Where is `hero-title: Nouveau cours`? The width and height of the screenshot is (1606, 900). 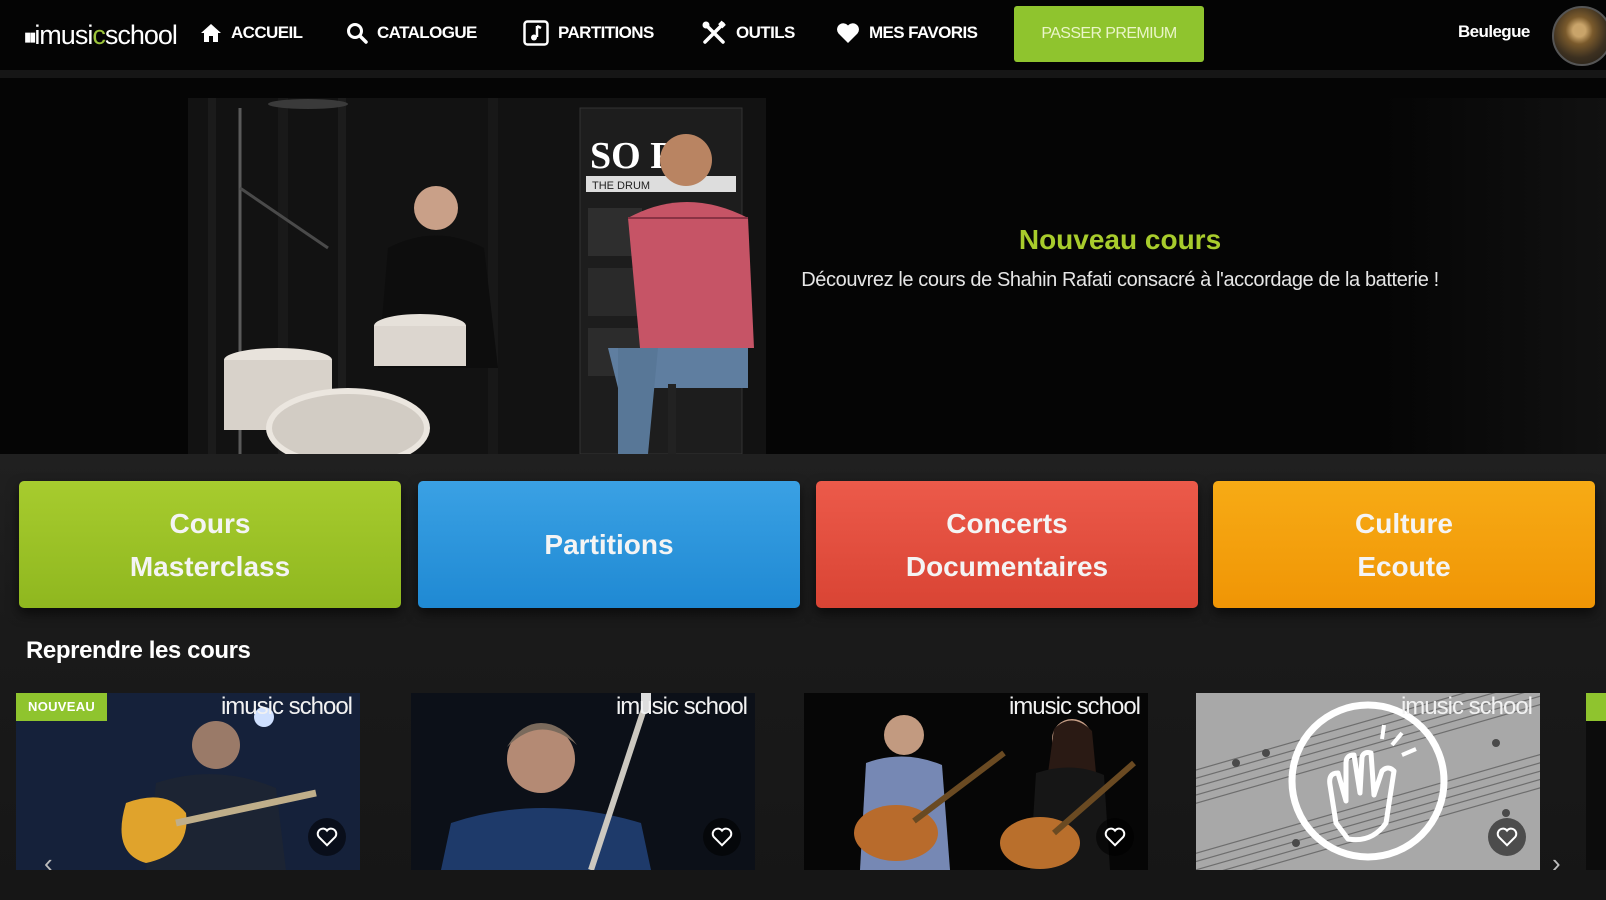
hero-title: Nouveau cours is located at coordinates (1120, 239).